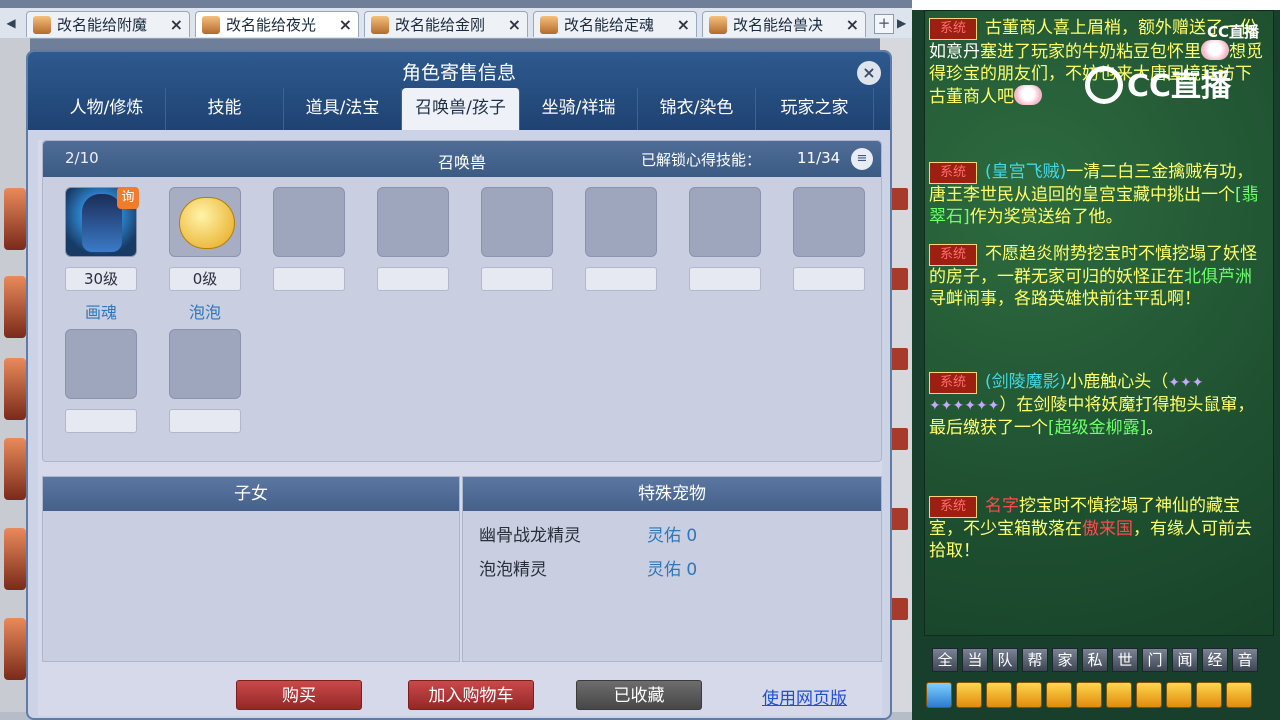  Describe the element at coordinates (1096, 5) in the screenshot. I see `chat-top-bar` at that location.